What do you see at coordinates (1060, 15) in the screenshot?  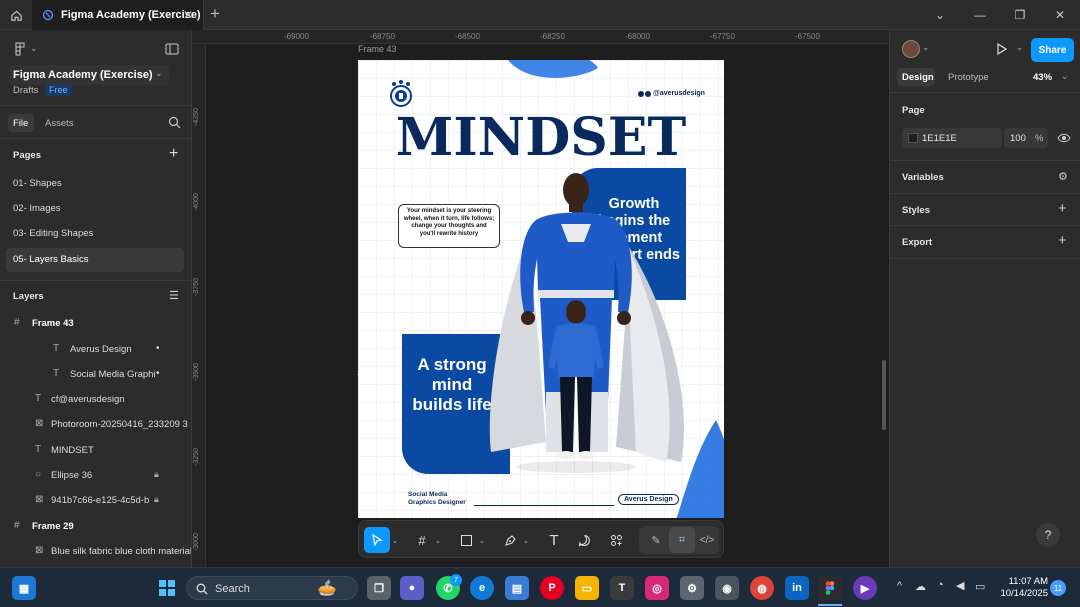 I see `close-window-button: ✕` at bounding box center [1060, 15].